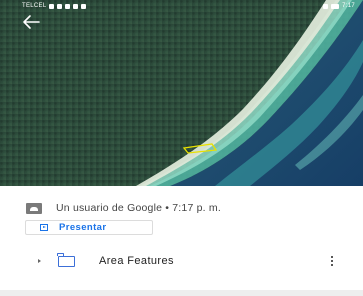 The image size is (363, 296). I want to click on status-bar: TELCEL 7:17, so click(181, 6).